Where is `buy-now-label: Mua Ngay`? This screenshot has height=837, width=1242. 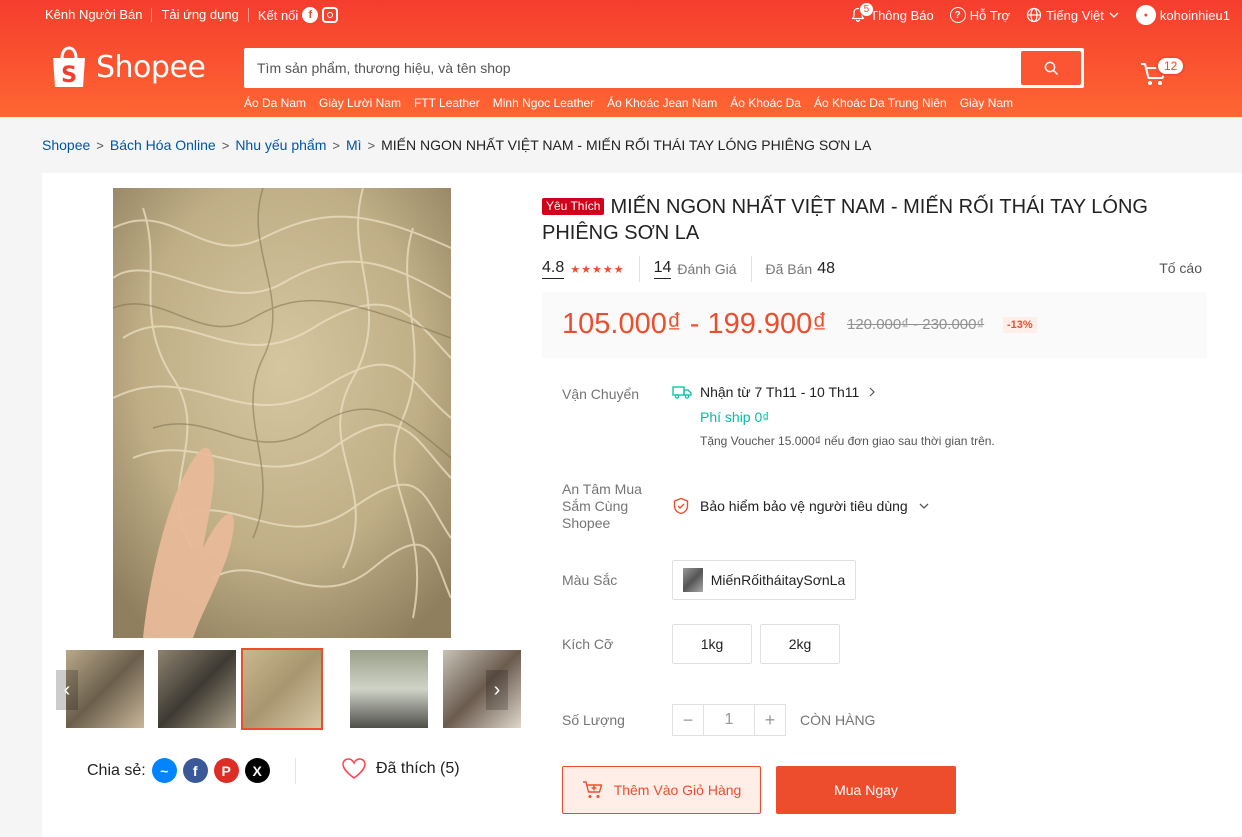
buy-now-label: Mua Ngay is located at coordinates (866, 790).